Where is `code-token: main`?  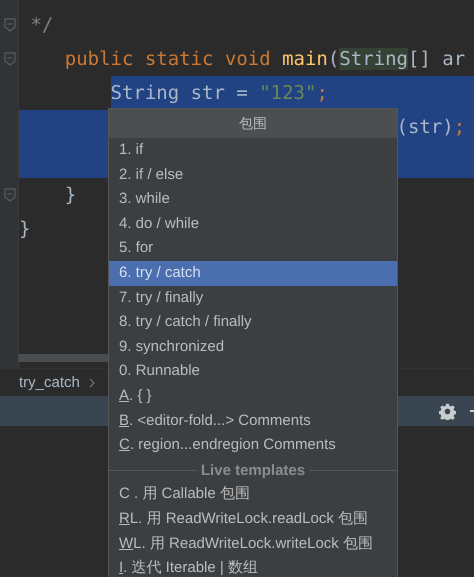 code-token: main is located at coordinates (305, 59).